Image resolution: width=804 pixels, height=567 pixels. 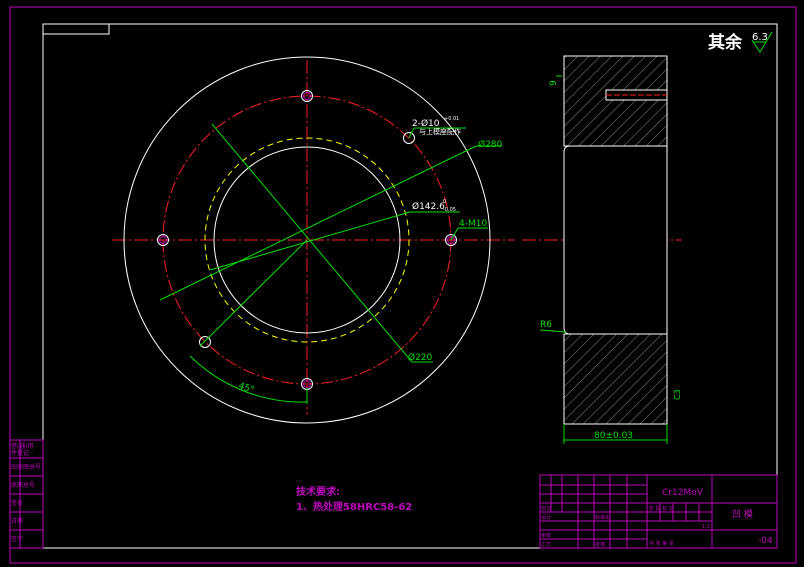 I want to click on strip-label-7: 签字, so click(x=17, y=539).